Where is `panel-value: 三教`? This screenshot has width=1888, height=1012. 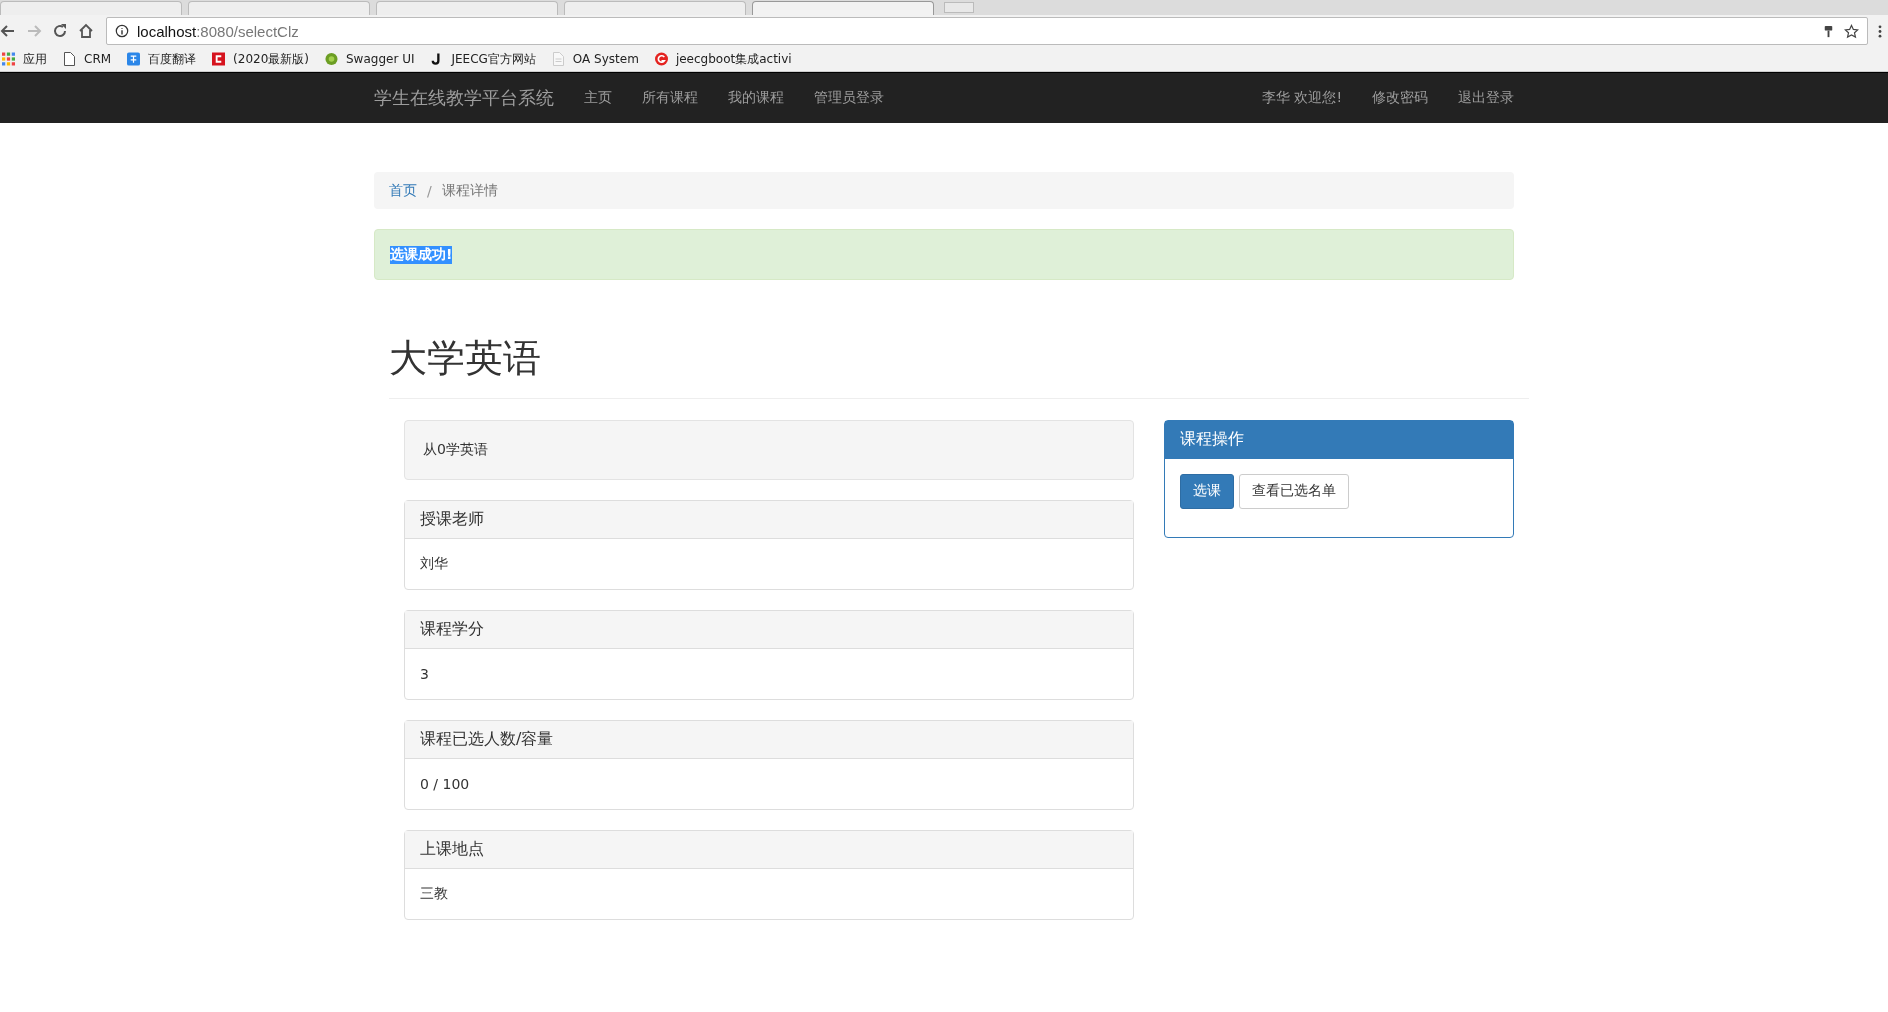
panel-value: 三教 is located at coordinates (434, 893).